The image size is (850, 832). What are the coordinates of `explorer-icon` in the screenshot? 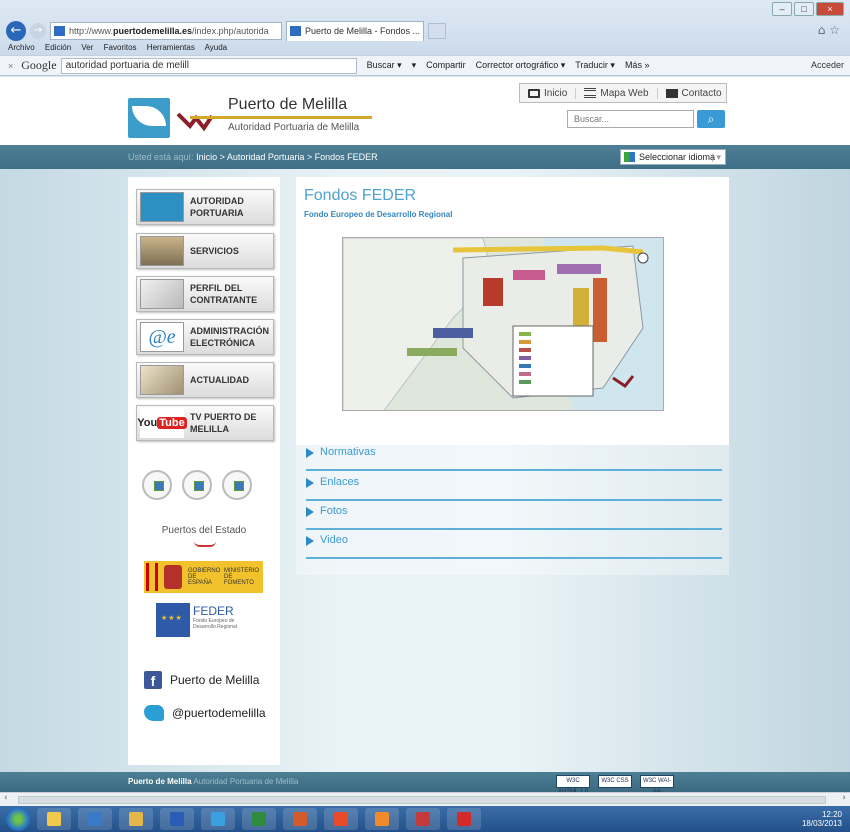 It's located at (54, 819).